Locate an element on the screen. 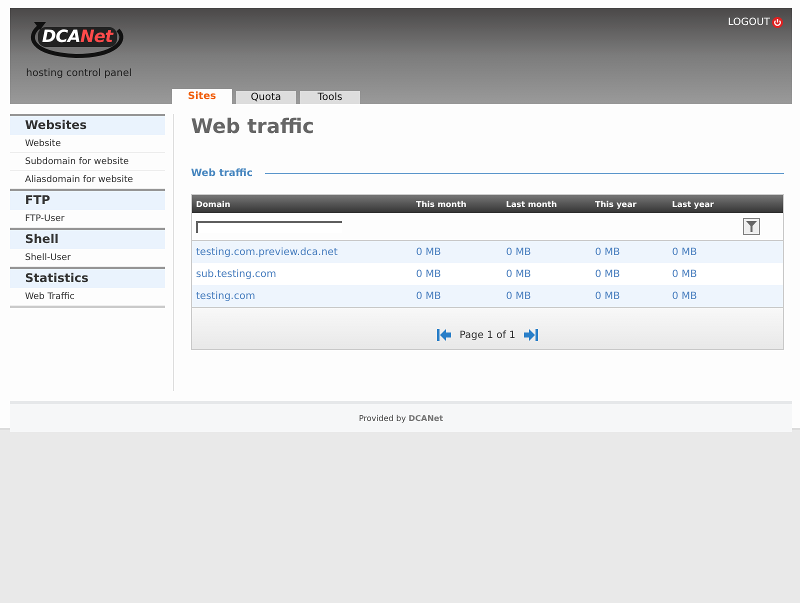 The height and width of the screenshot is (603, 800). column-header: This year is located at coordinates (633, 204).